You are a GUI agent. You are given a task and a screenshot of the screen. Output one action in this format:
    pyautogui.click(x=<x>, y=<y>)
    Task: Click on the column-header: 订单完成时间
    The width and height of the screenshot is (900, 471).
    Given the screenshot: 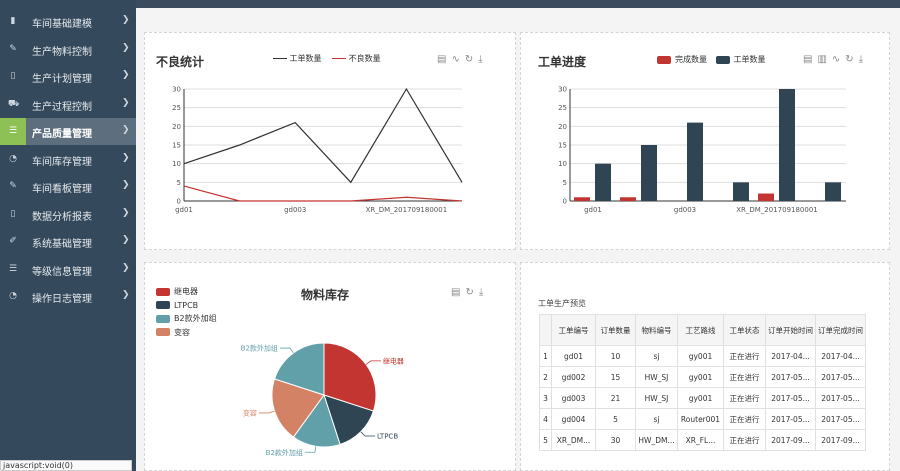 What is the action you would take?
    pyautogui.click(x=840, y=330)
    